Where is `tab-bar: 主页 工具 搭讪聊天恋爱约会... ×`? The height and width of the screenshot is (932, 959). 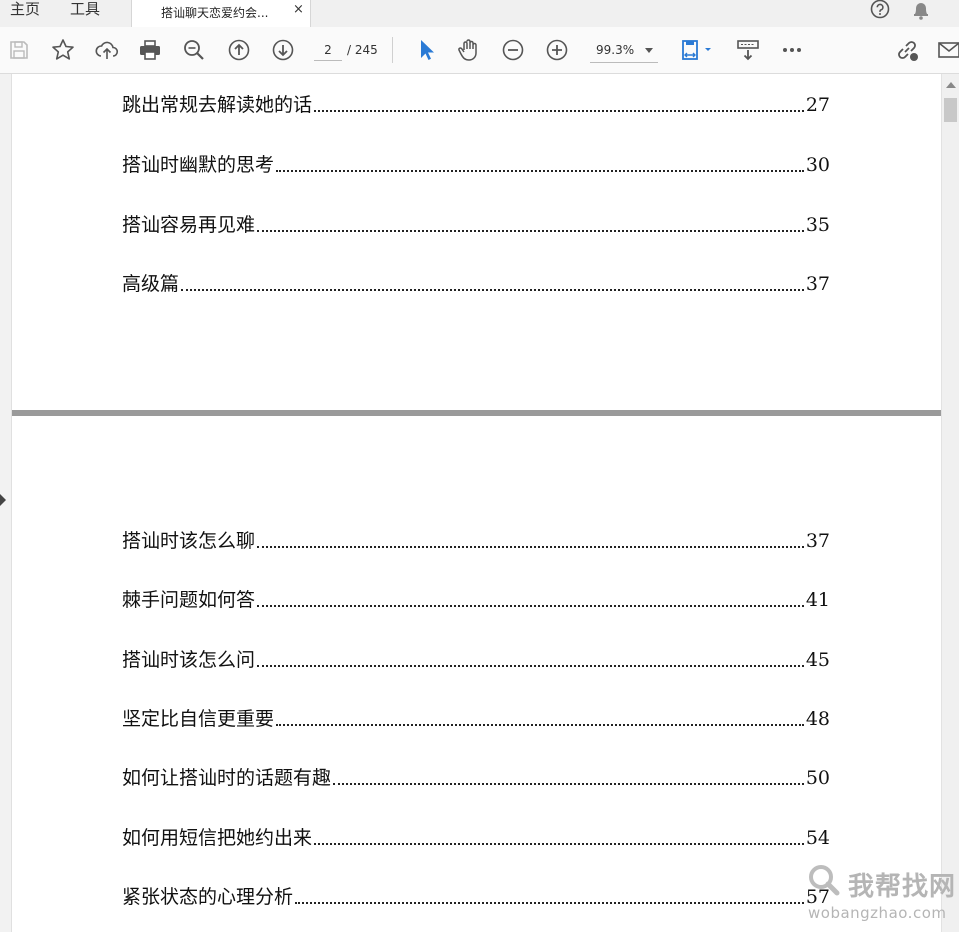
tab-bar: 主页 工具 搭讪聊天恋爱约会... × is located at coordinates (479, 14).